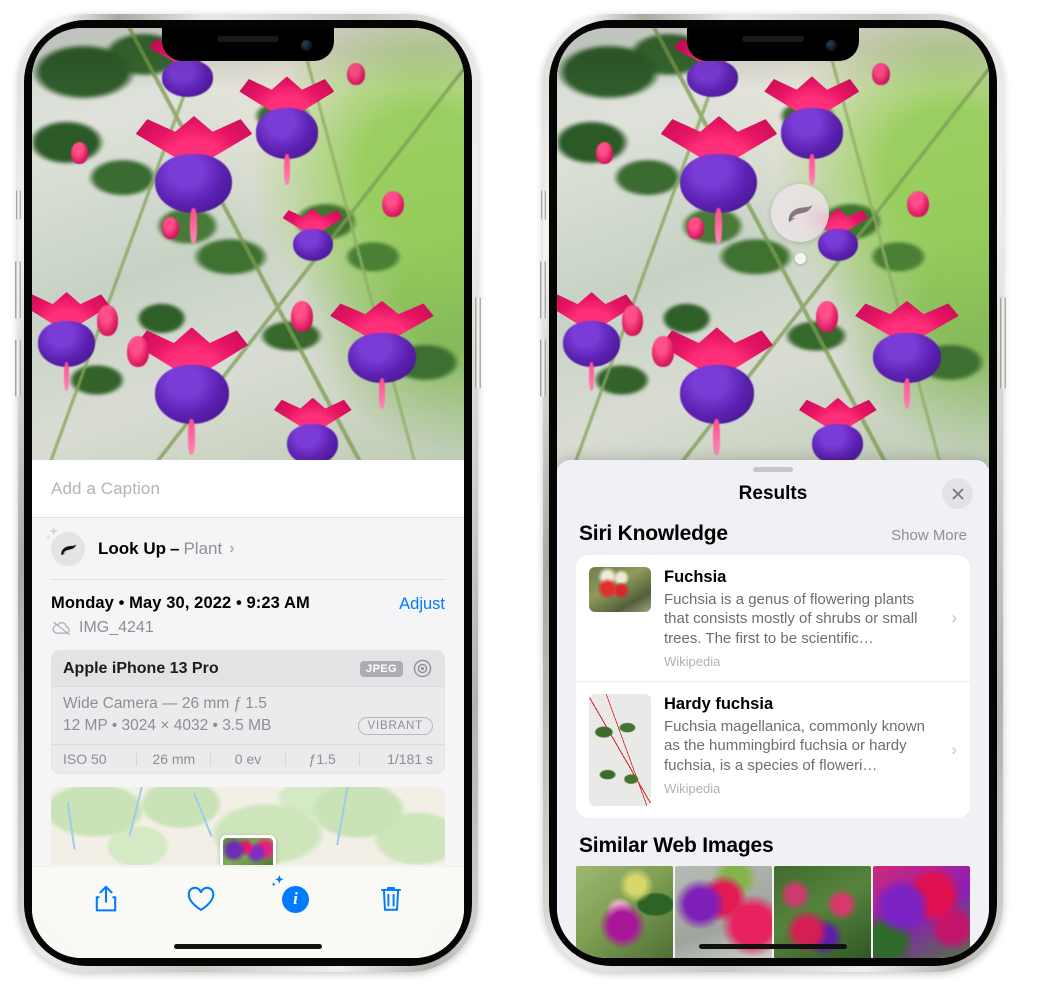  I want to click on delete-button, so click(391, 899).